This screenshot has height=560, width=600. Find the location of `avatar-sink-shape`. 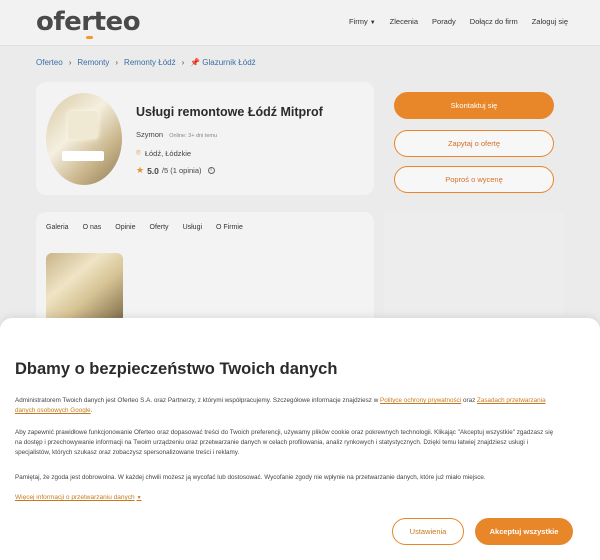

avatar-sink-shape is located at coordinates (83, 156).